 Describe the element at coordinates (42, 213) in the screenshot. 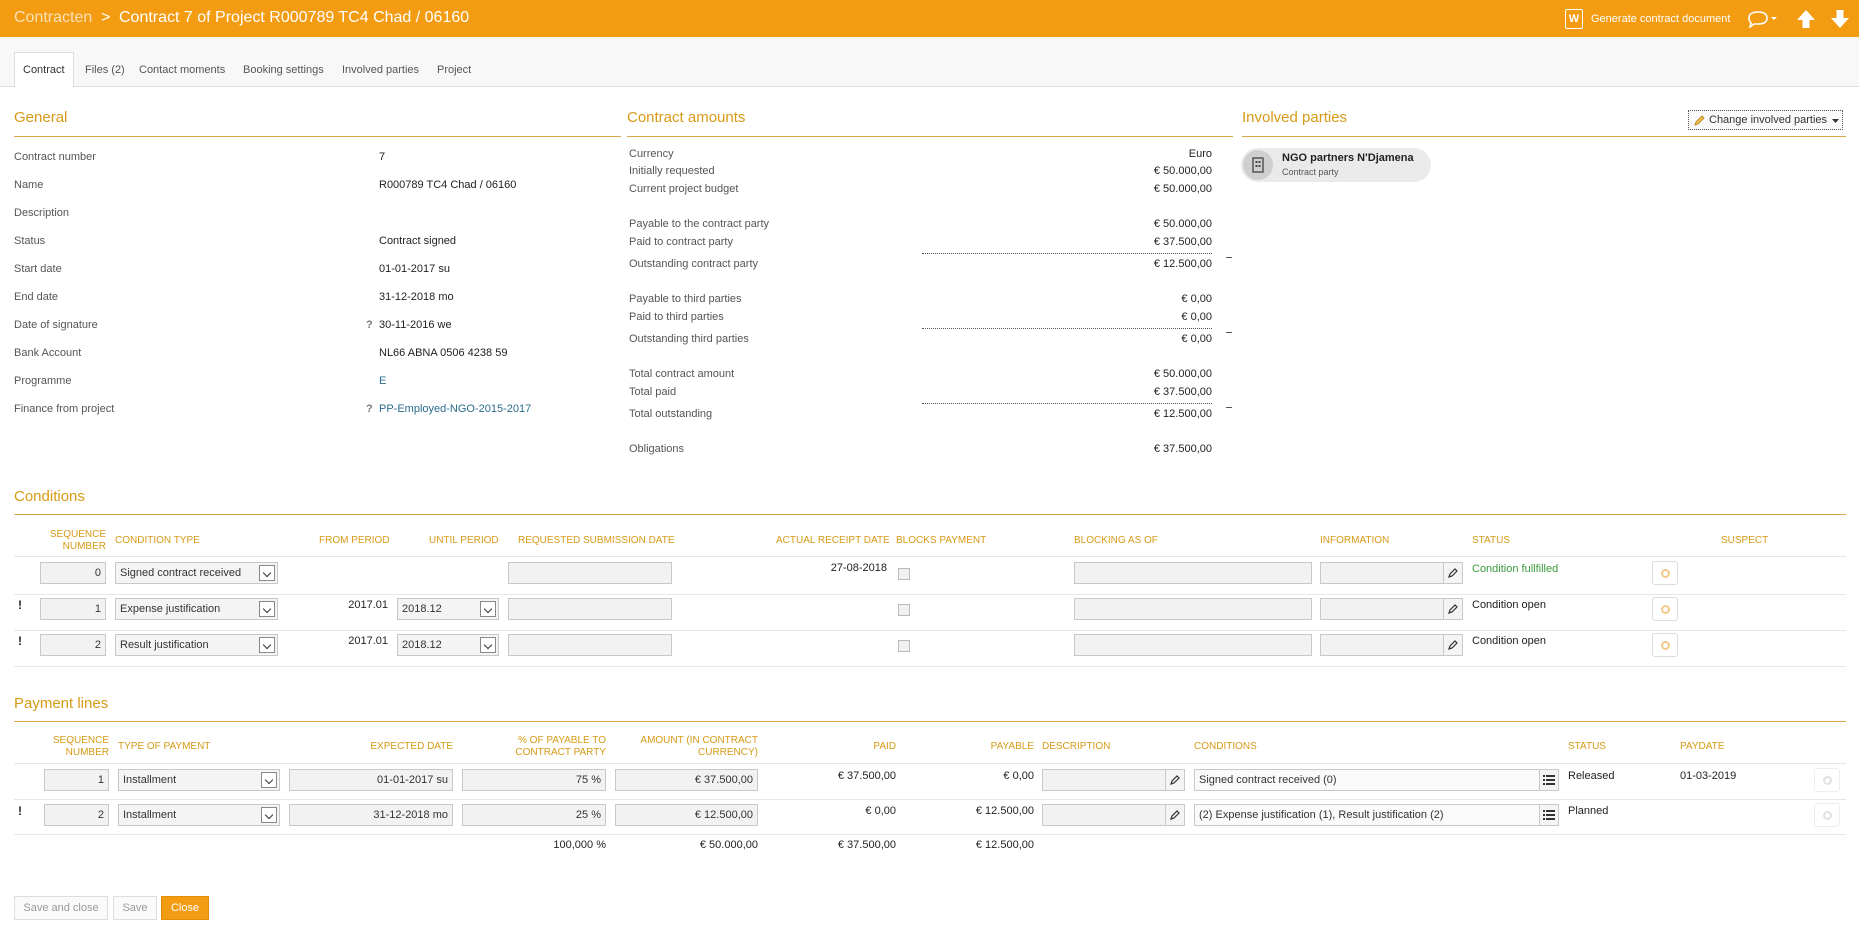

I see `field-label: Description` at that location.